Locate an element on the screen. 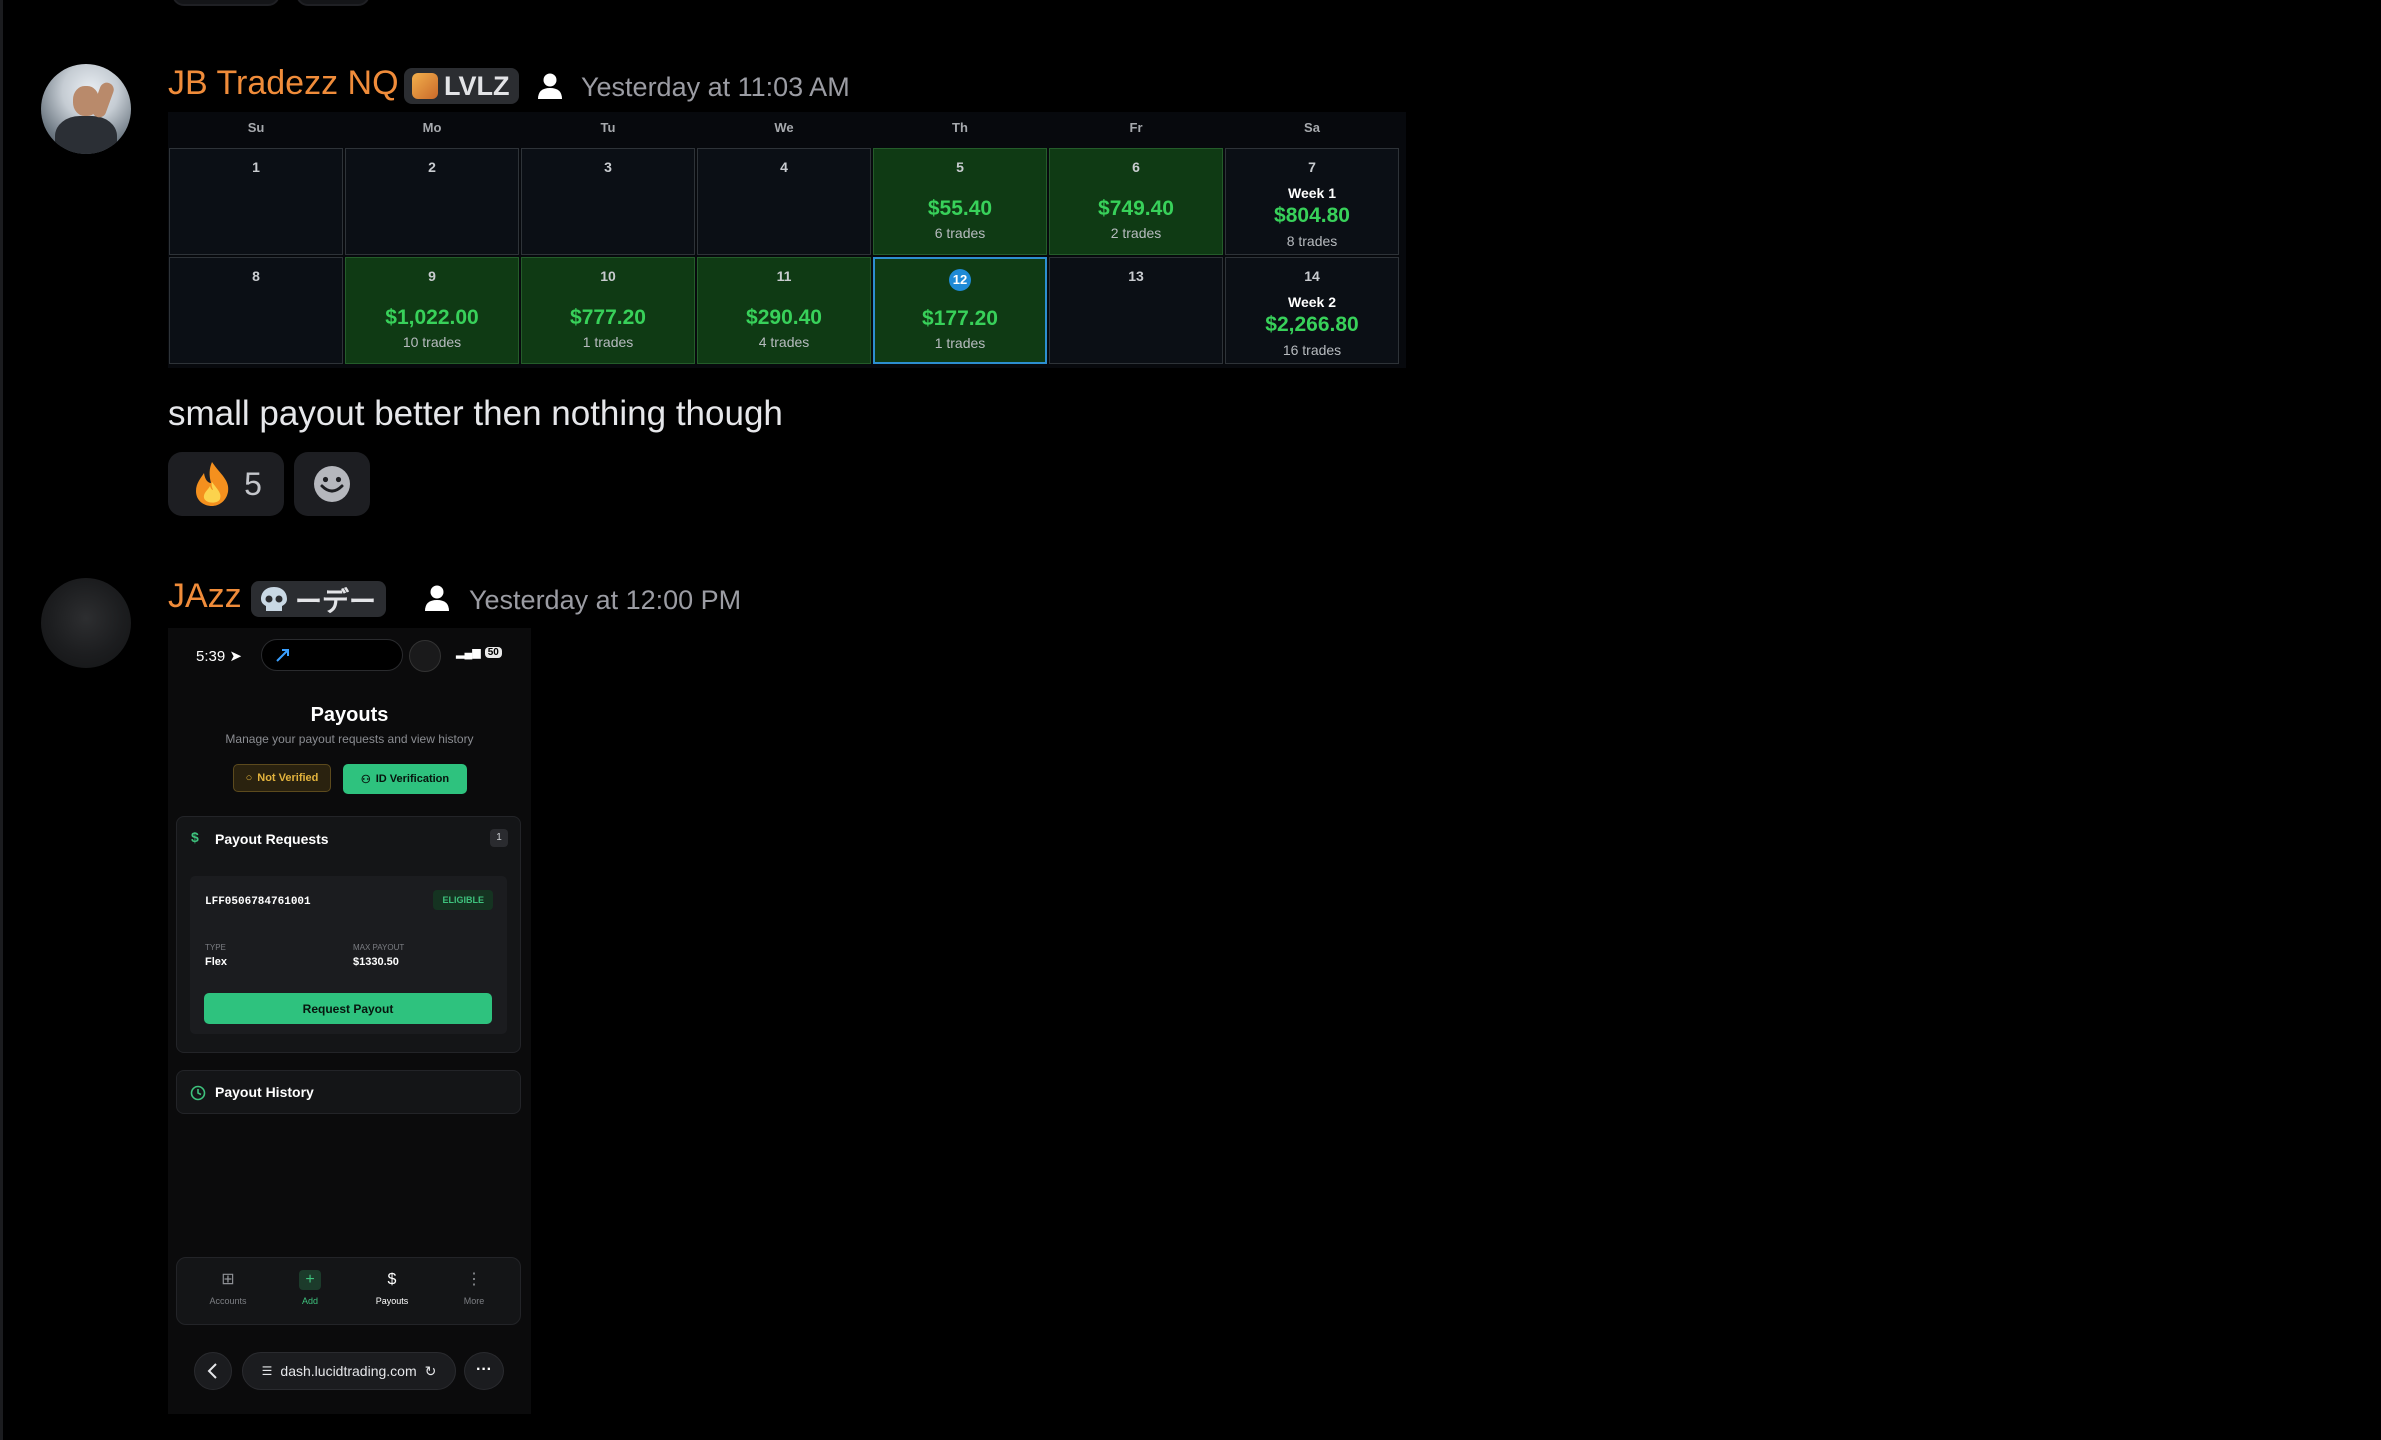 The width and height of the screenshot is (2381, 1440). max-payout-label: MAX PAYOUT is located at coordinates (379, 947).